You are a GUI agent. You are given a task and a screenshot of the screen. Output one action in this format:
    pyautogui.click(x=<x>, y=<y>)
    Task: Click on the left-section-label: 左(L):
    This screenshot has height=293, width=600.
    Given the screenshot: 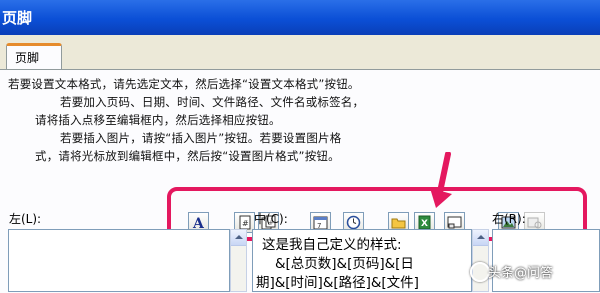 What is the action you would take?
    pyautogui.click(x=25, y=219)
    